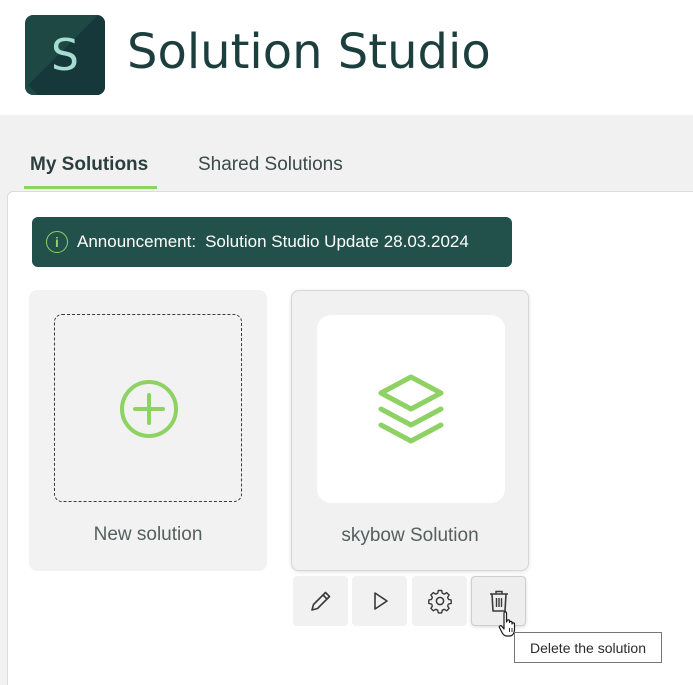 This screenshot has width=693, height=685. I want to click on run-button, so click(379, 601).